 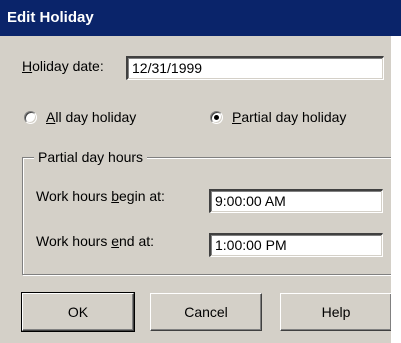 I want to click on begin-hotkey: b, so click(x=115, y=196).